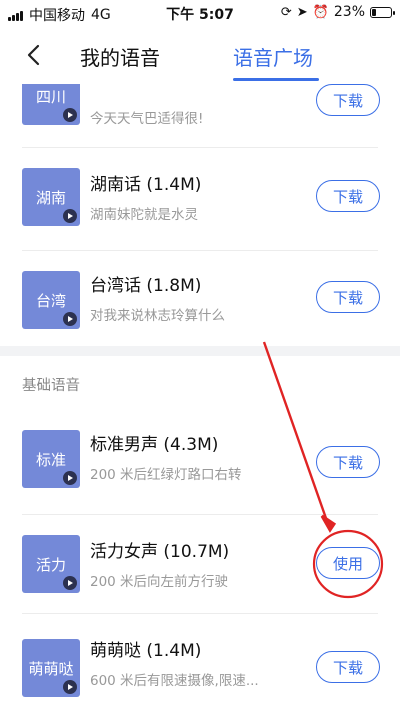 The width and height of the screenshot is (400, 715). I want to click on status-right: ⟳ ➤ ⏰ 23%, so click(337, 12).